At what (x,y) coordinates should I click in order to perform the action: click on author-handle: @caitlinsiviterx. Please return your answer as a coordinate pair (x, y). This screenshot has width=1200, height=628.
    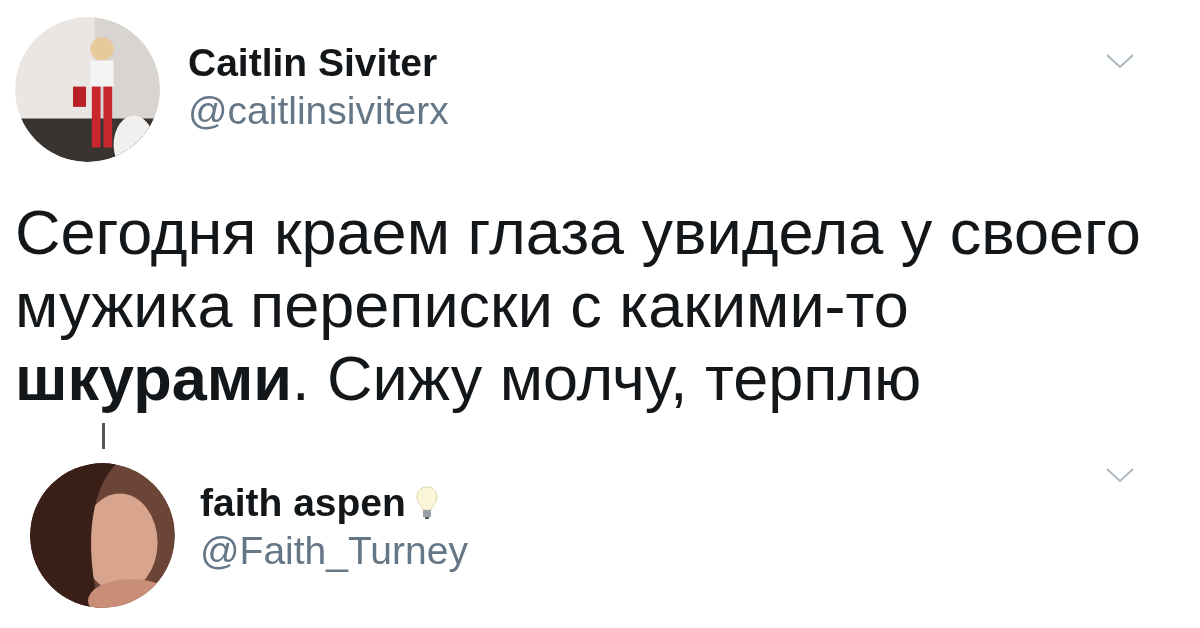
    Looking at the image, I should click on (318, 111).